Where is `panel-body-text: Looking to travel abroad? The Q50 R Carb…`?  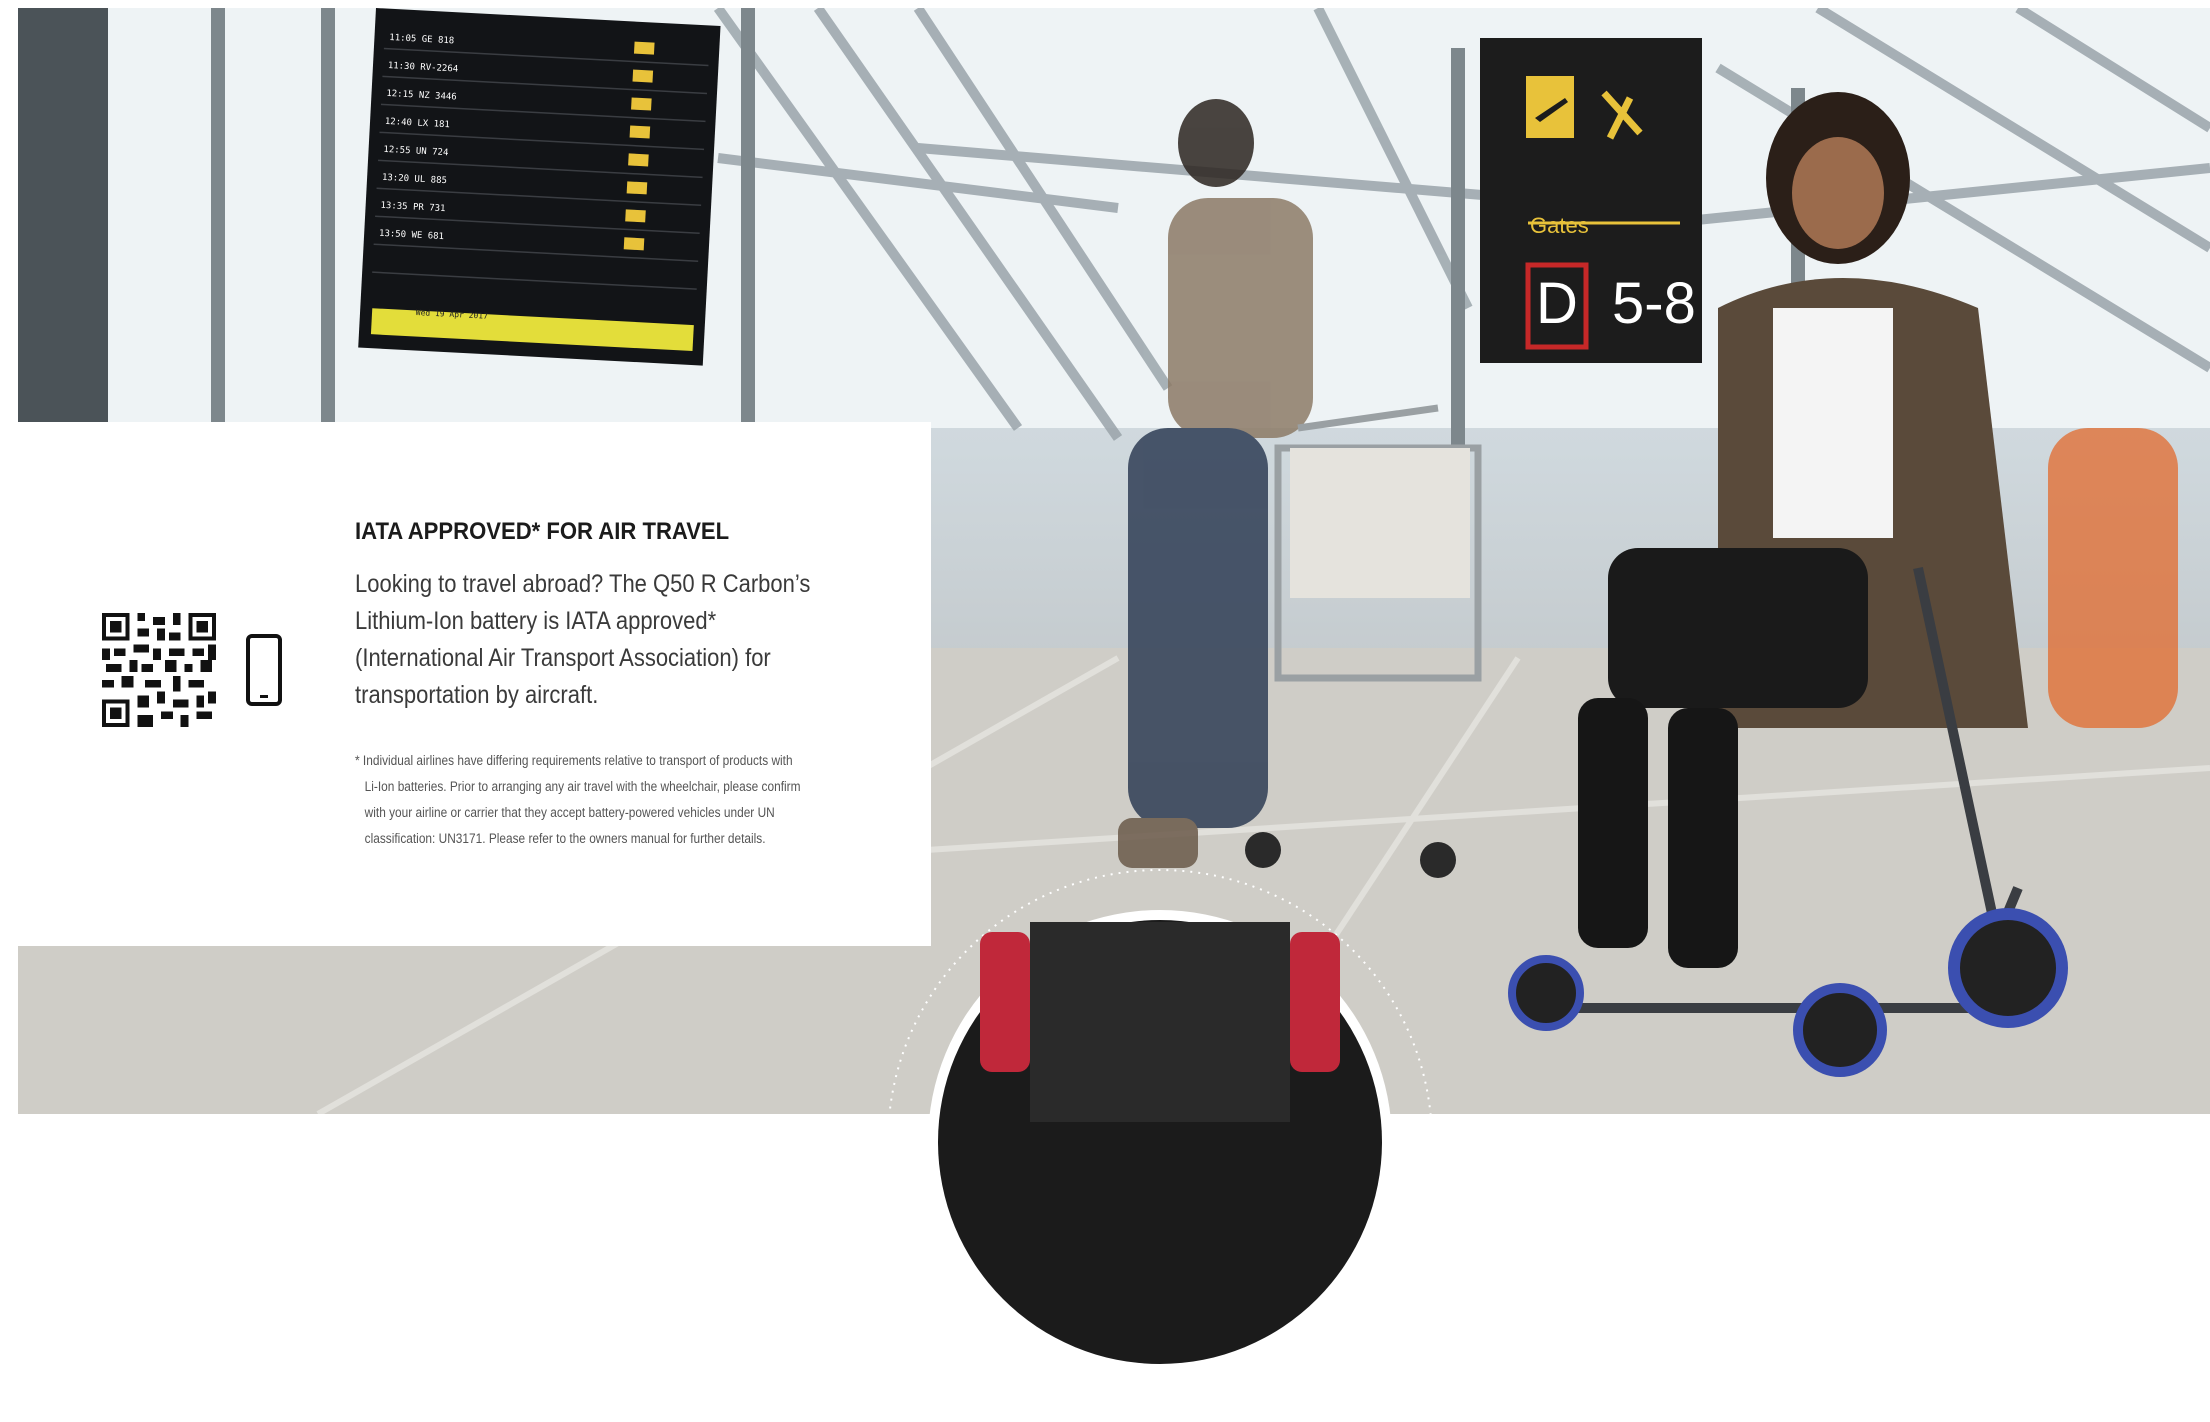
panel-body-text: Looking to travel abroad? The Q50 R Carb… is located at coordinates (583, 639).